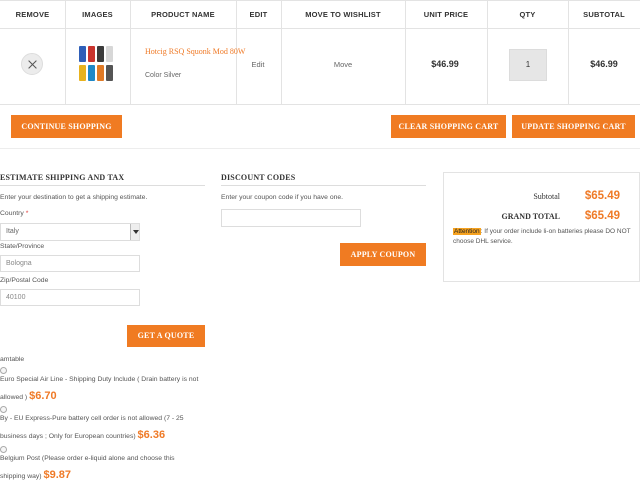  I want to click on unit-price: $46.99, so click(445, 64).